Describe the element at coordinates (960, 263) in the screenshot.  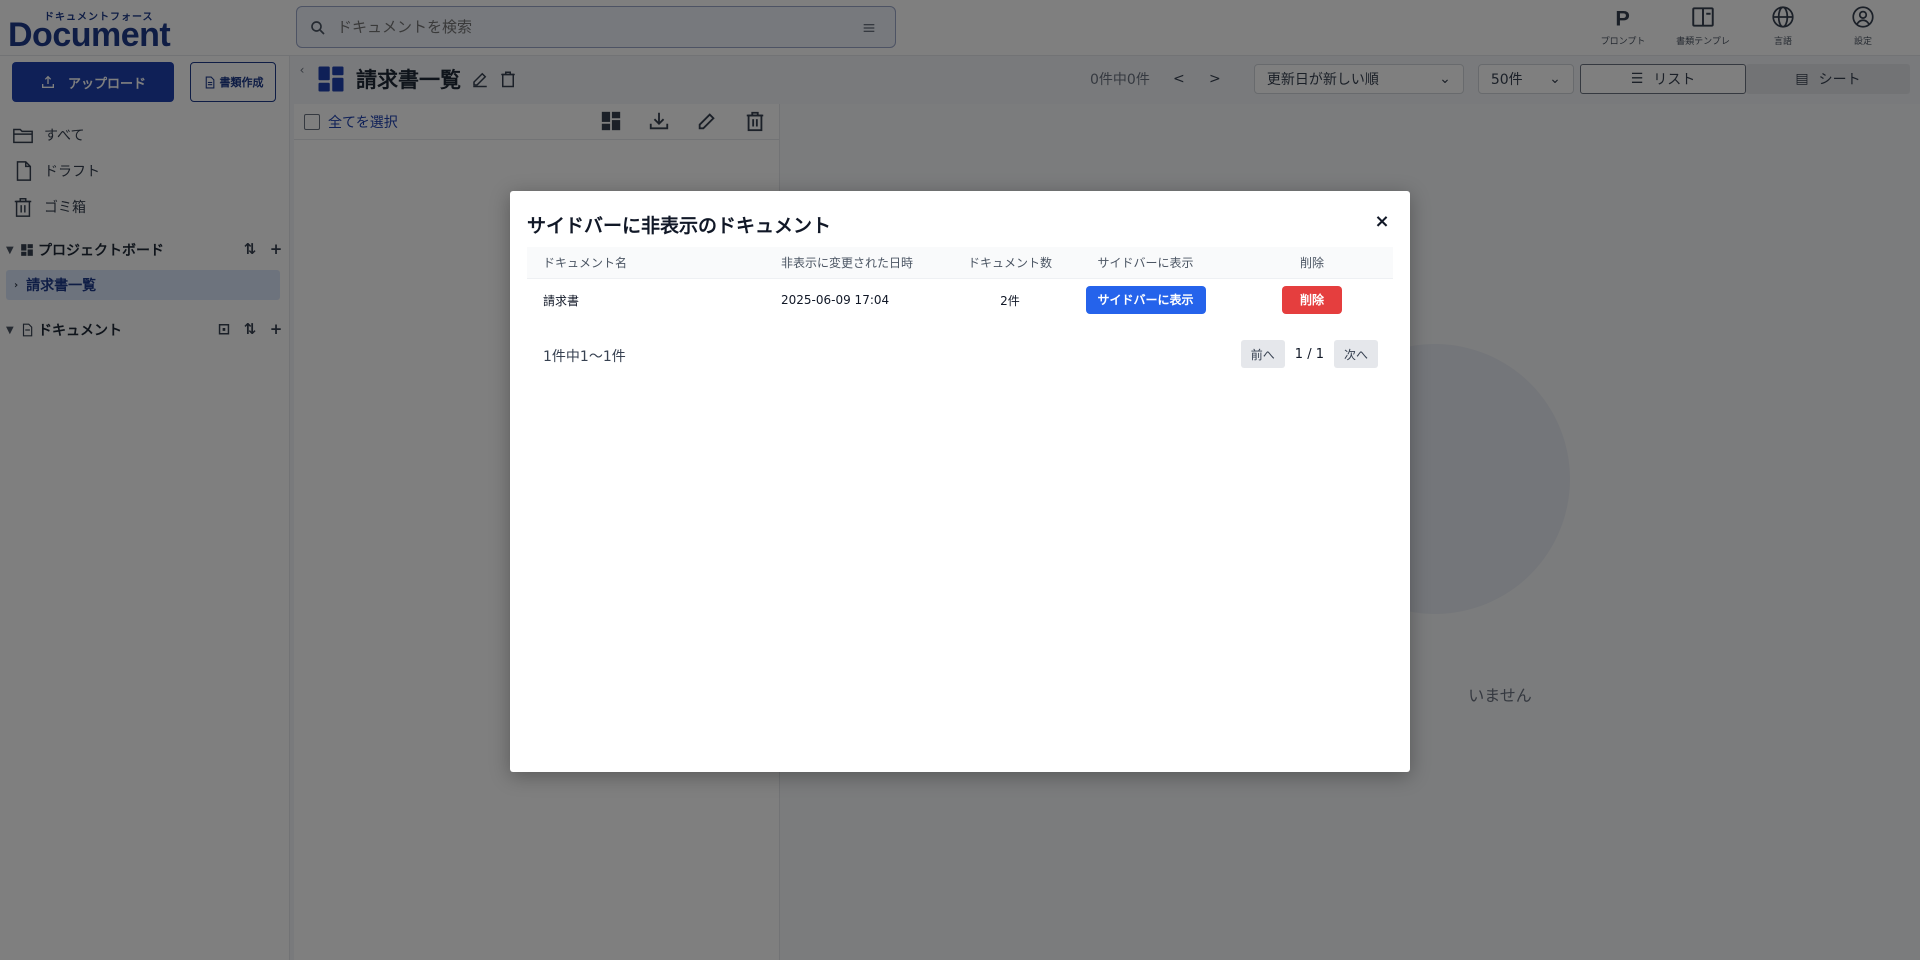
I see `table-header: ドキュメント名 非表示に変更された日時 ドキュメント数 サイドバーに表示 削除` at that location.